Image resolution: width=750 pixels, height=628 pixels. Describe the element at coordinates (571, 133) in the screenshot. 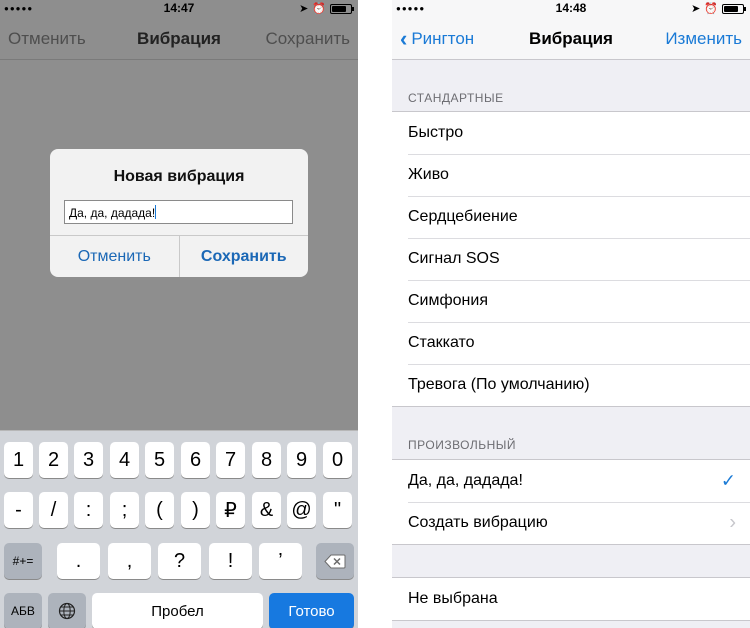

I see `list-item: Быстро` at that location.